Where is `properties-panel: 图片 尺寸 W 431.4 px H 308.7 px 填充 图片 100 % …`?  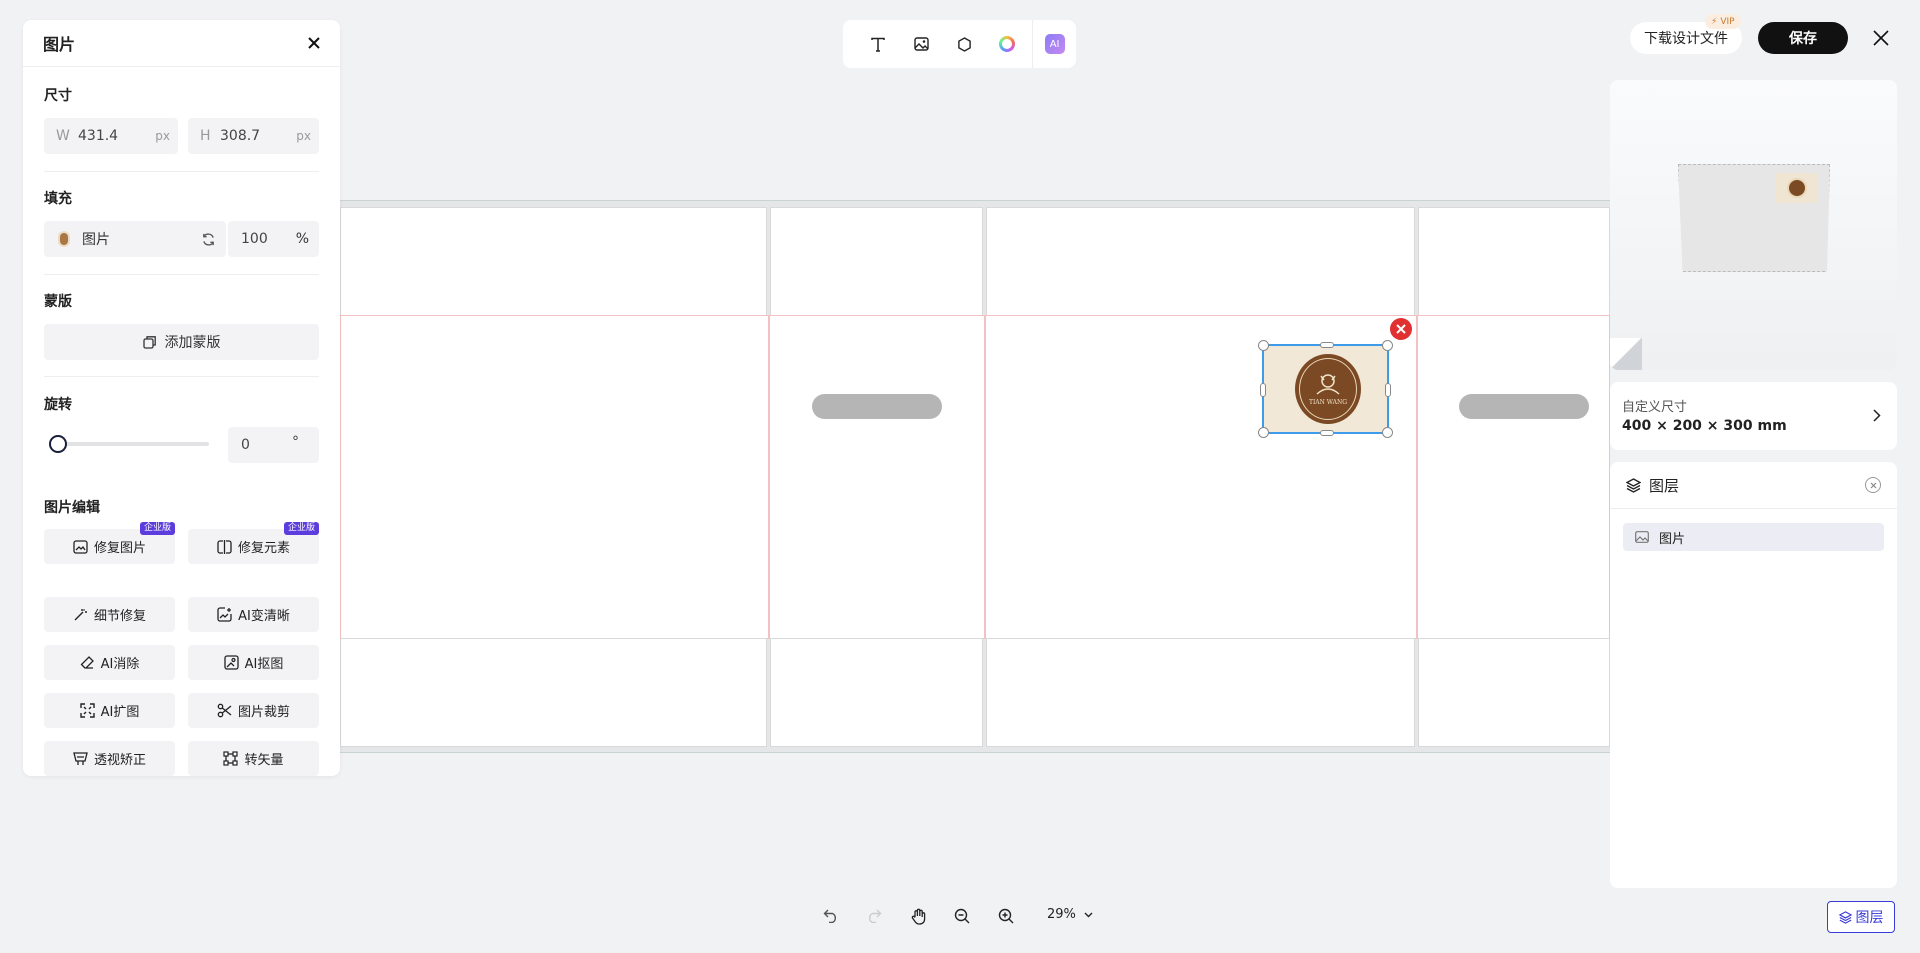
properties-panel: 图片 尺寸 W 431.4 px H 308.7 px 填充 图片 100 % … is located at coordinates (181, 398).